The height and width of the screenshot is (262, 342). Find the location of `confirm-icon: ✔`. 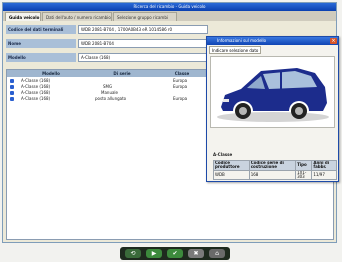

confirm-icon: ✔ is located at coordinates (175, 253).